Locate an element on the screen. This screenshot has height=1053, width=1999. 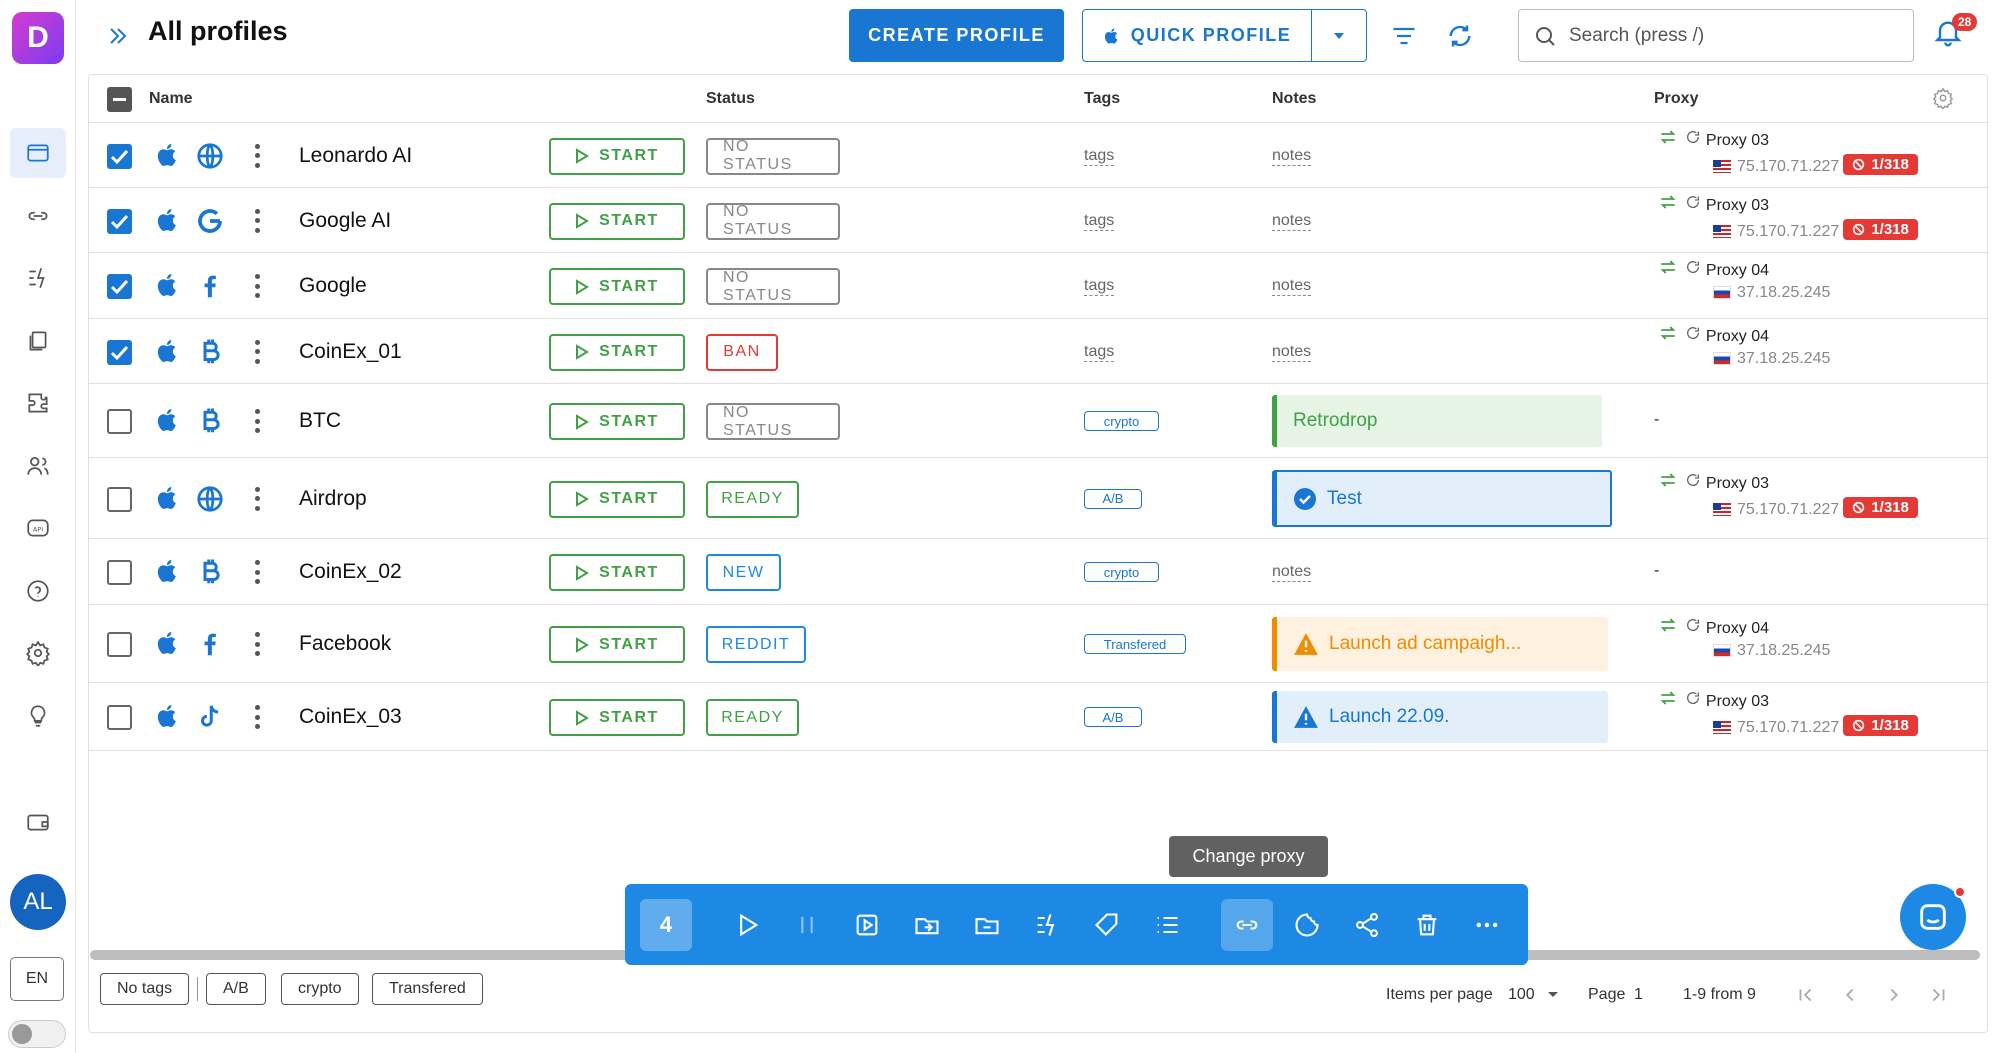
column-proxy: Proxy is located at coordinates (1676, 99).